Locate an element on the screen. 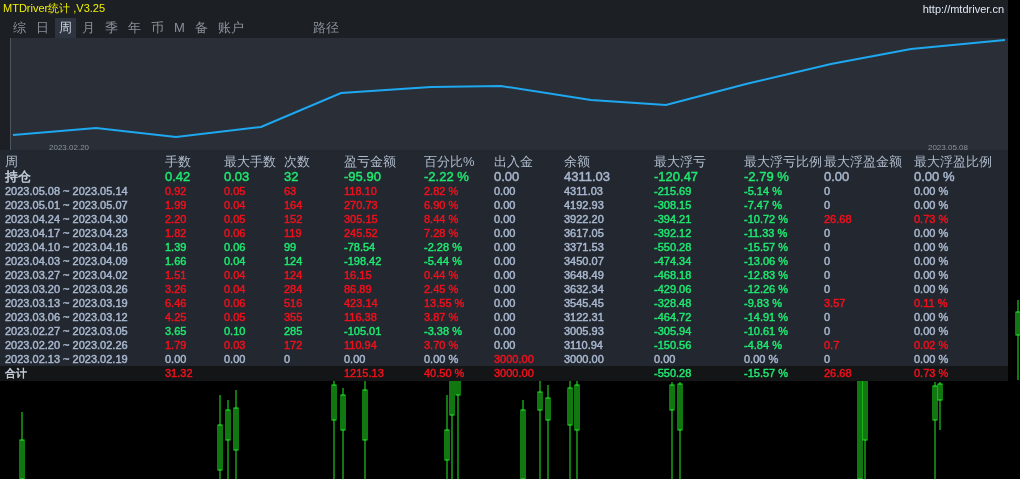 The height and width of the screenshot is (479, 1020). table-cell-text: 4311.03 is located at coordinates (588, 176).